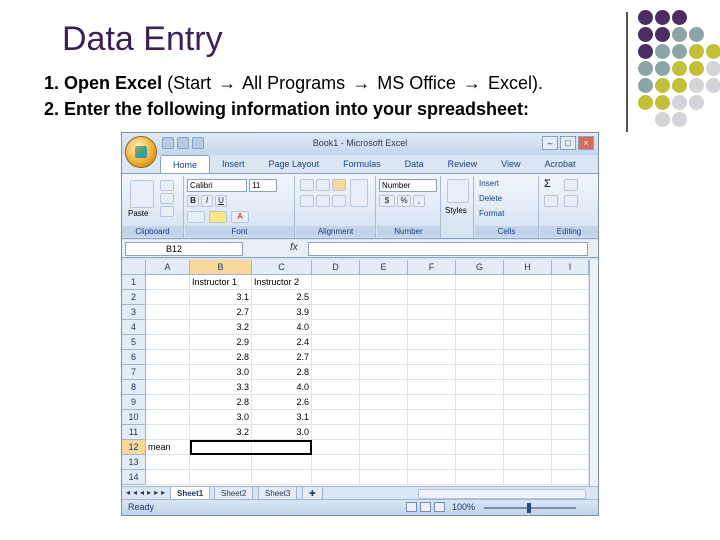 This screenshot has height=540, width=720. What do you see at coordinates (432, 447) in the screenshot?
I see `cell-f12` at bounding box center [432, 447].